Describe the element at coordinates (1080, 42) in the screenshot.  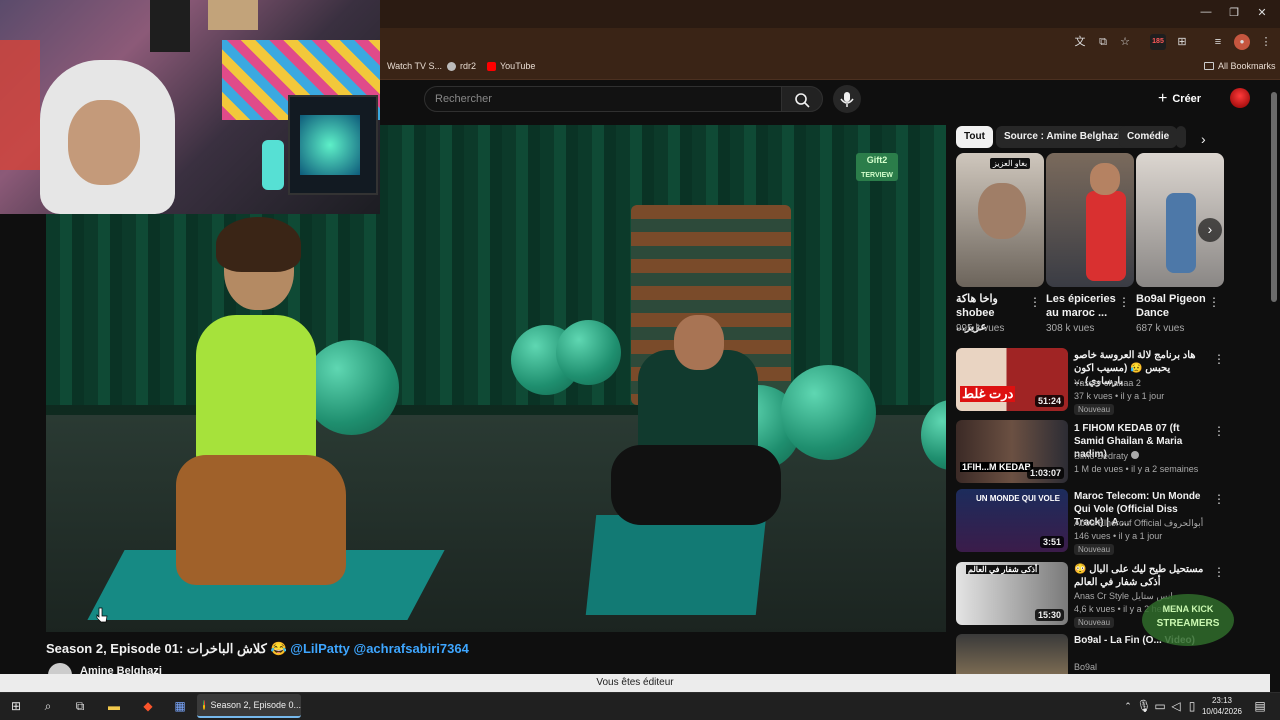
I see `translate-icon: 文` at that location.